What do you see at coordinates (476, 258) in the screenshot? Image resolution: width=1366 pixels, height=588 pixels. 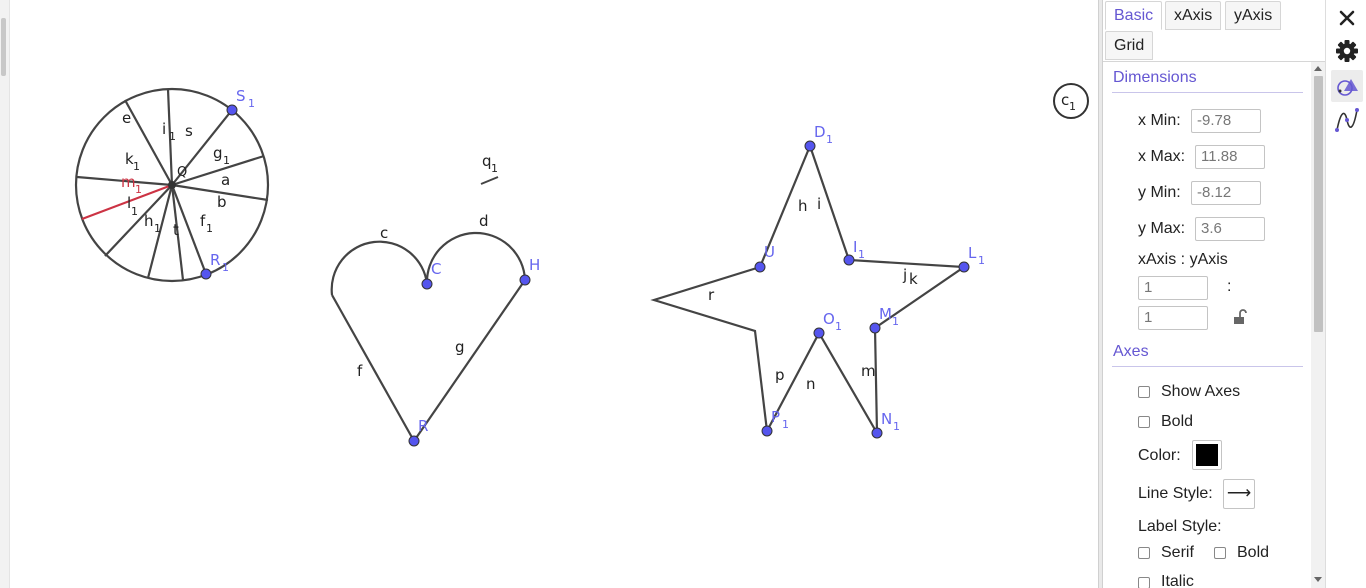 I see `heart-arc-d` at bounding box center [476, 258].